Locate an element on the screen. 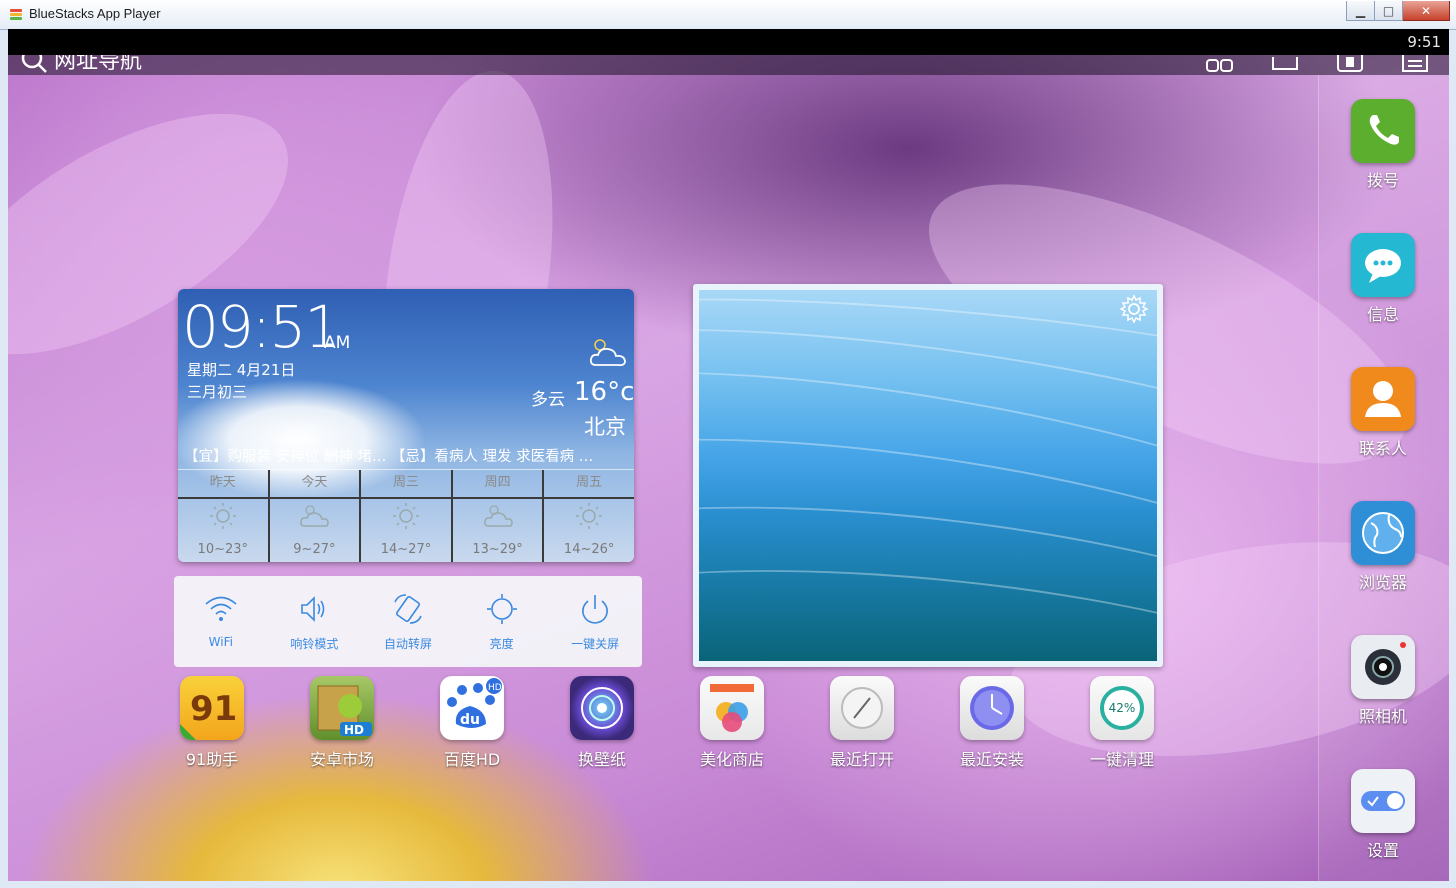  forecast-temp: 10~23° is located at coordinates (223, 549).